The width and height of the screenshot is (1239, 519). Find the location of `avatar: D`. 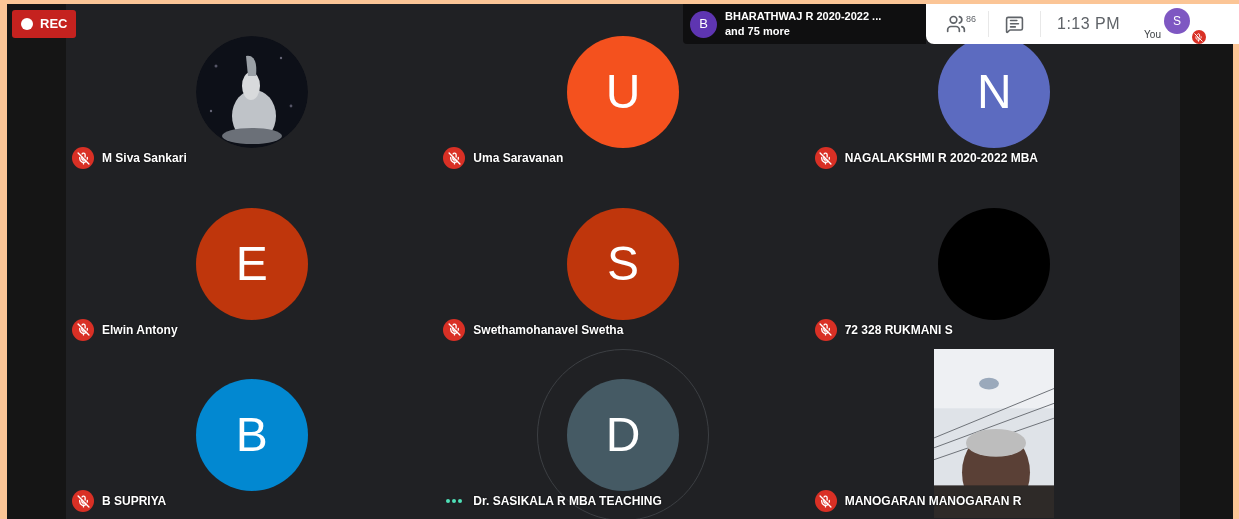

avatar: D is located at coordinates (623, 435).